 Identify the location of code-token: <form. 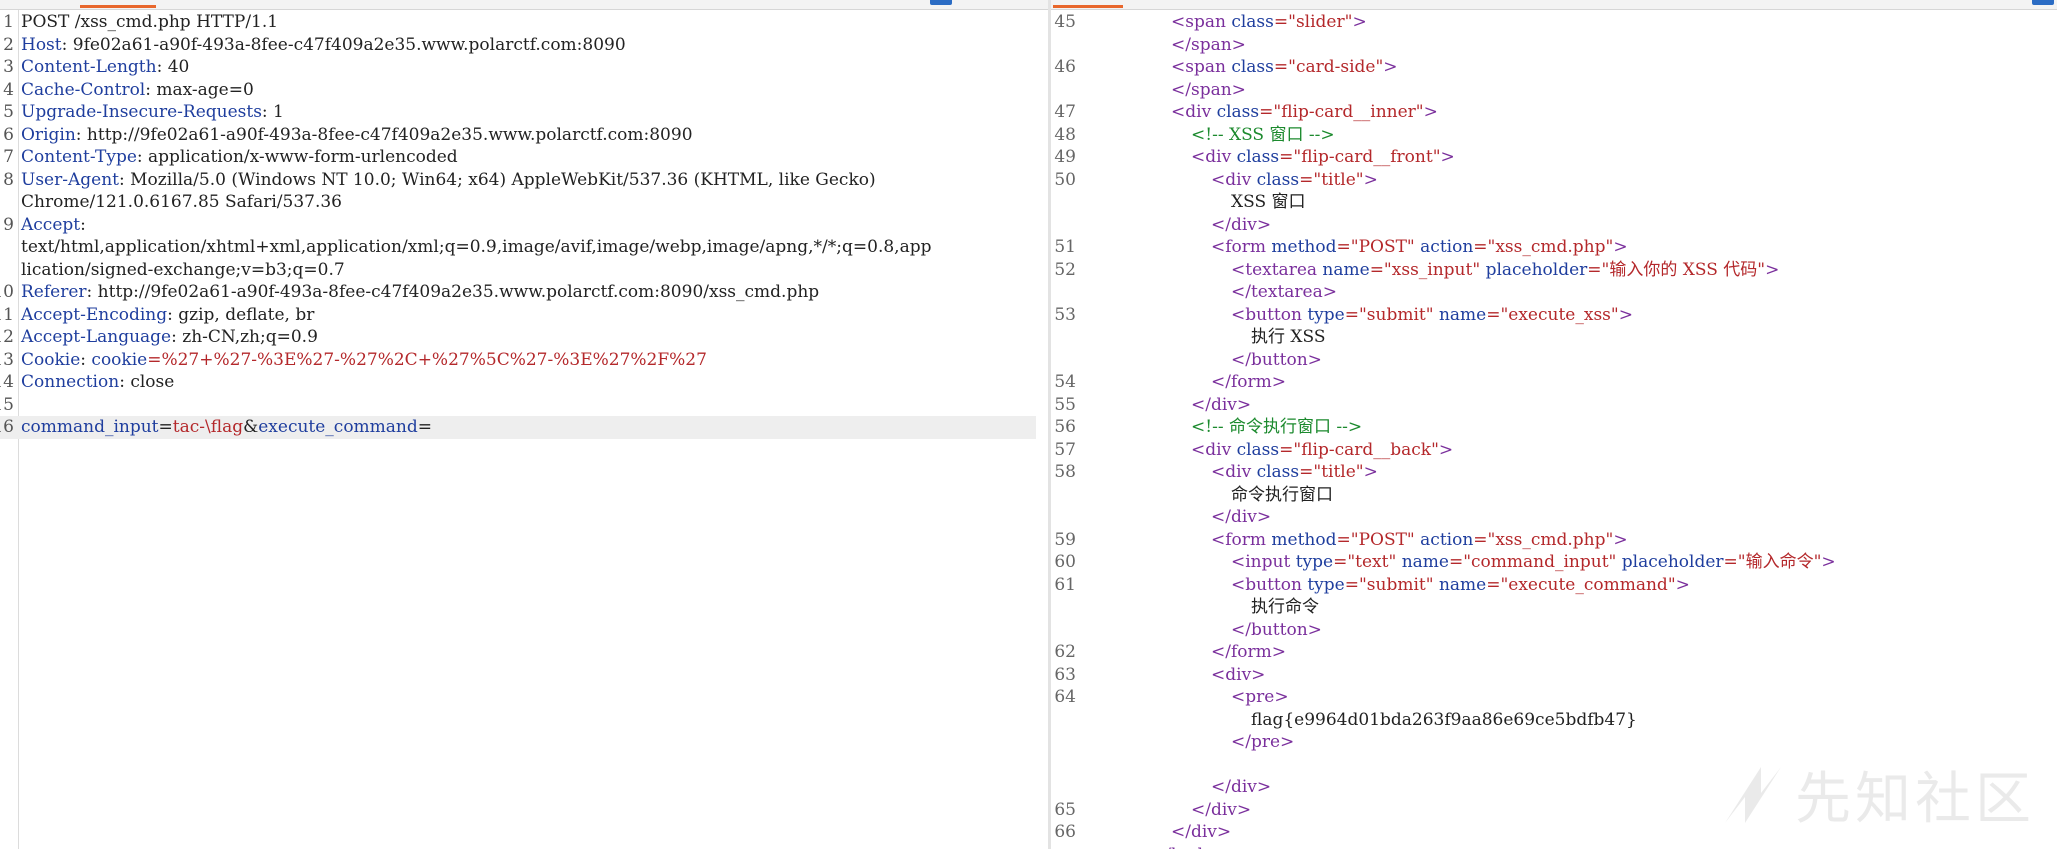
(1241, 247).